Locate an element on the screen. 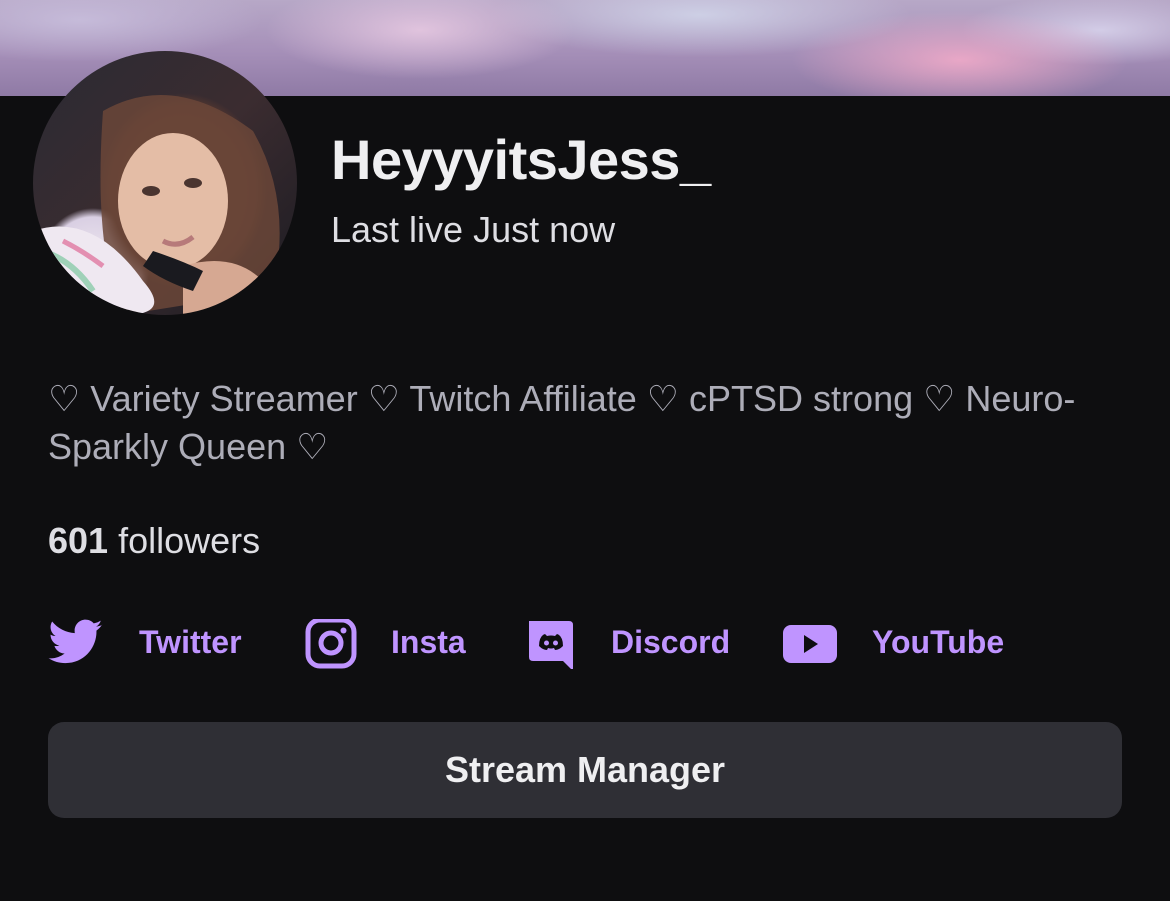 This screenshot has width=1170, height=901. social-label-twitter: Twitter is located at coordinates (190, 642).